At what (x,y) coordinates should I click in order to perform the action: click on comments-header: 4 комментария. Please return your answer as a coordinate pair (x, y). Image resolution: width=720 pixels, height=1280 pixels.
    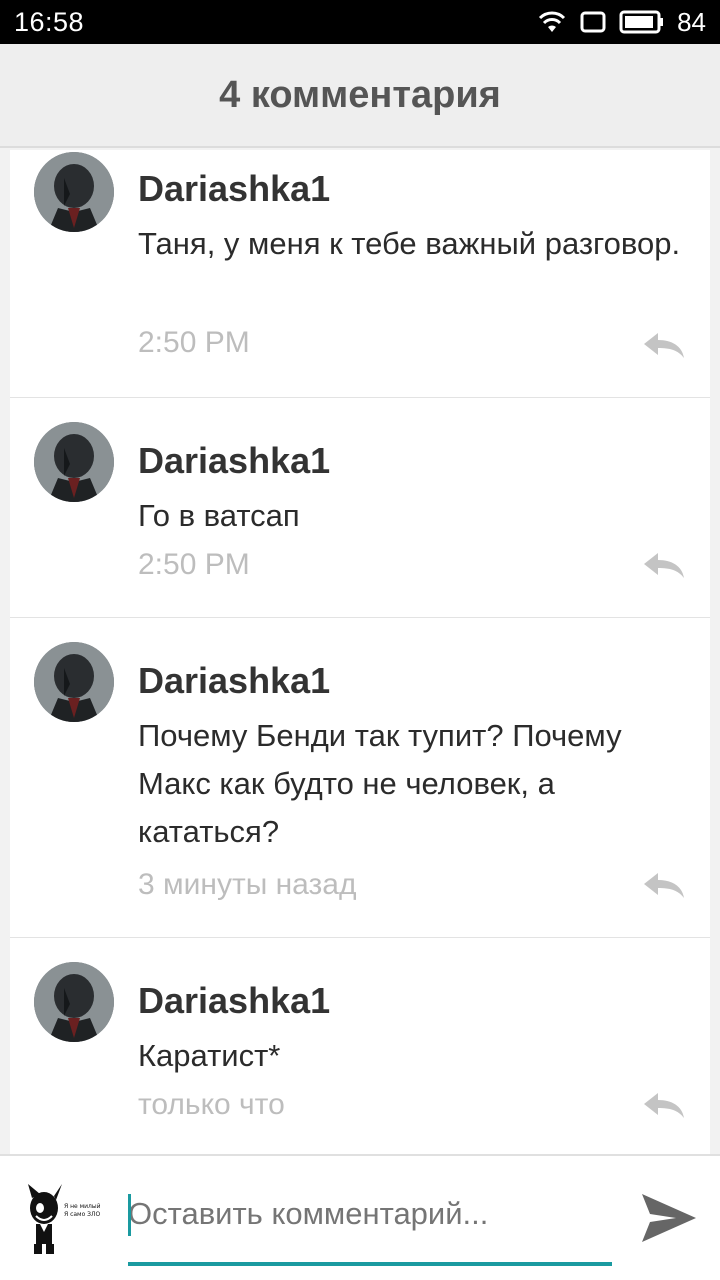
    Looking at the image, I should click on (360, 96).